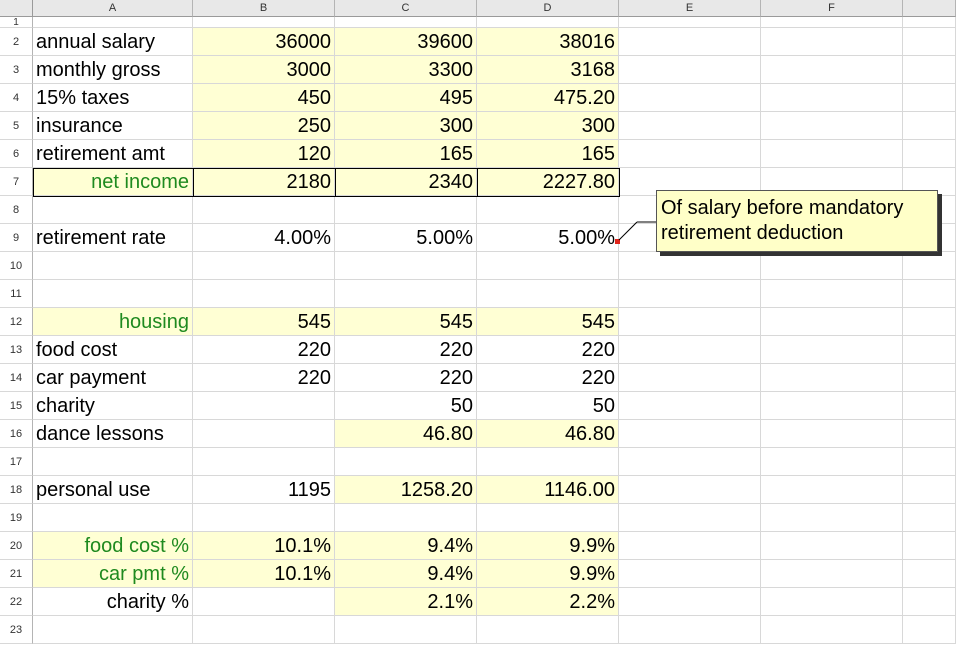 Image resolution: width=956 pixels, height=668 pixels. I want to click on row-header-4: 4, so click(16, 98).